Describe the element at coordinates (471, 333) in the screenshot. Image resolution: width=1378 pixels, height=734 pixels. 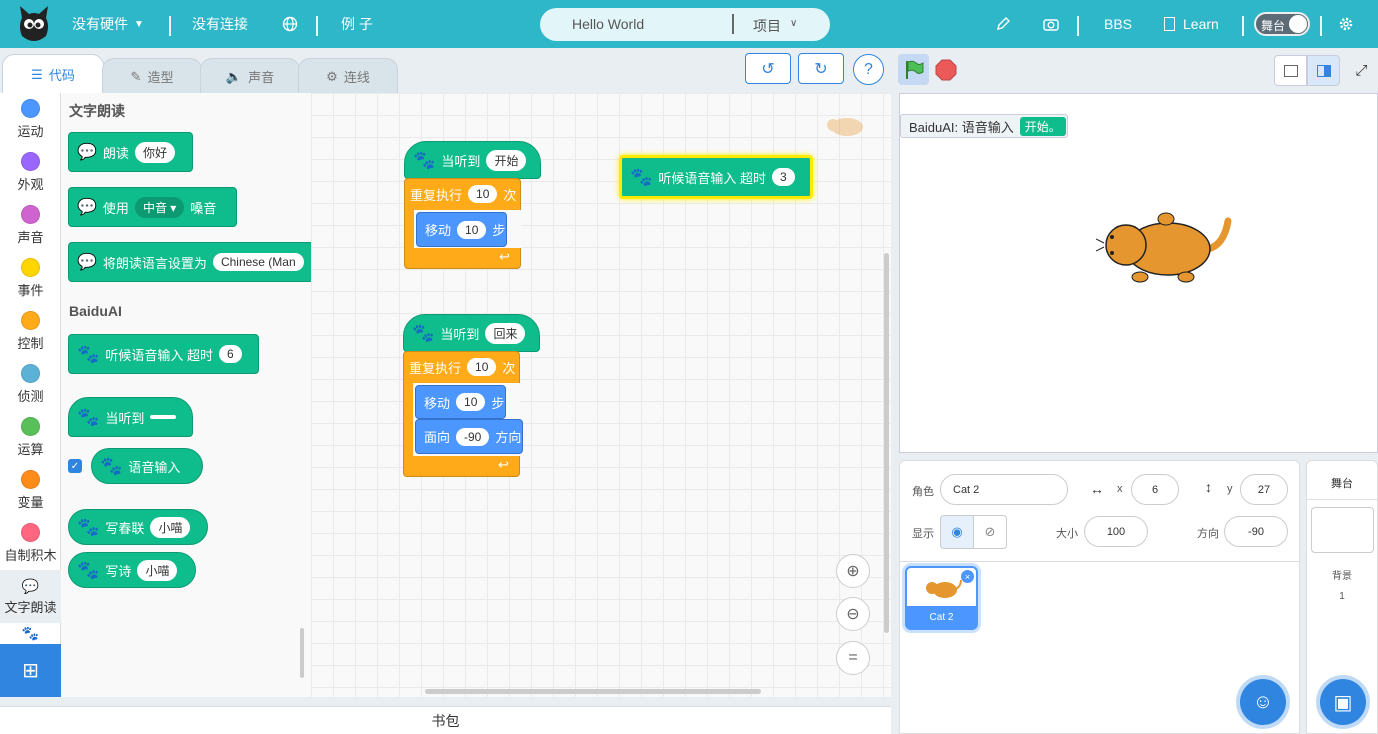
I see `when-hear-back-block: 🐾 当听到 回来` at that location.